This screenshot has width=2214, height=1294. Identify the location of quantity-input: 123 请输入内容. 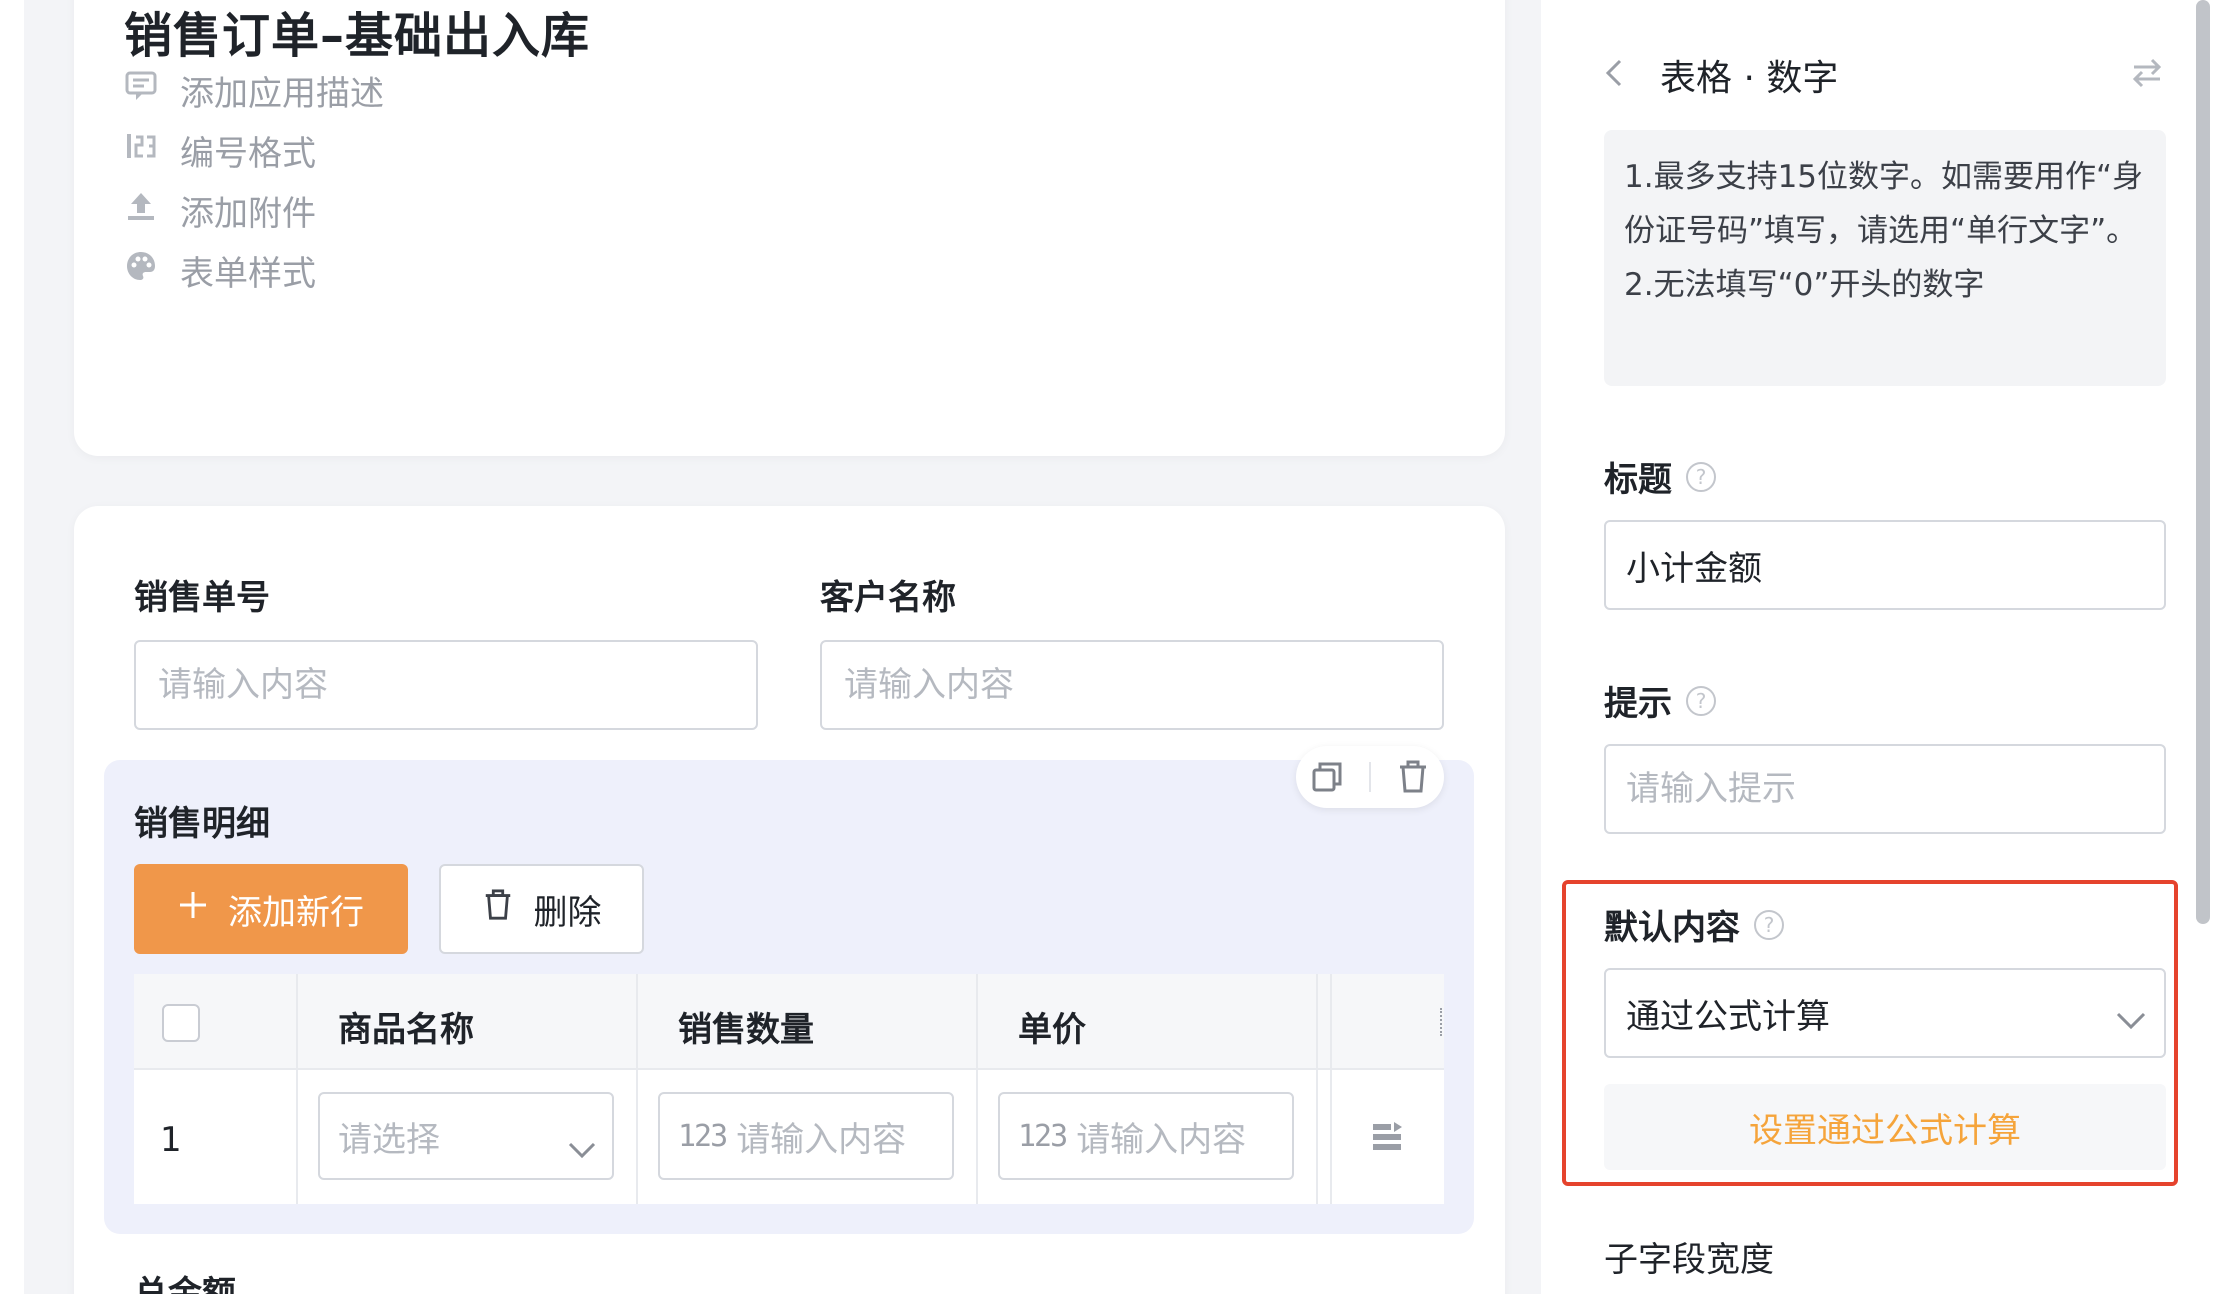
(806, 1136).